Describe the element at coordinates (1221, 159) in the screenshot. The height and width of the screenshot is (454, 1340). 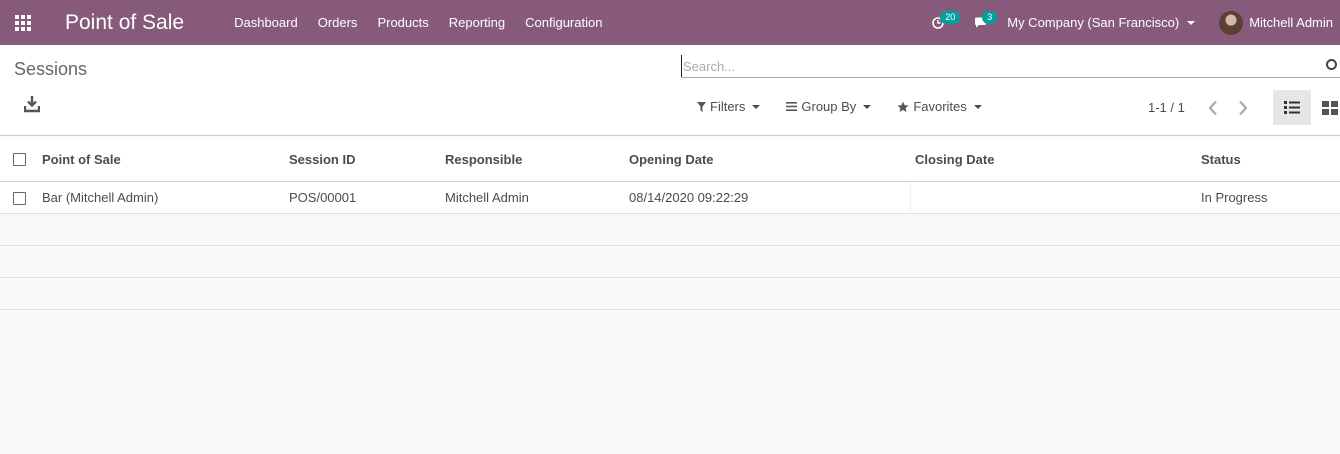
I see `column-header-status: Status` at that location.